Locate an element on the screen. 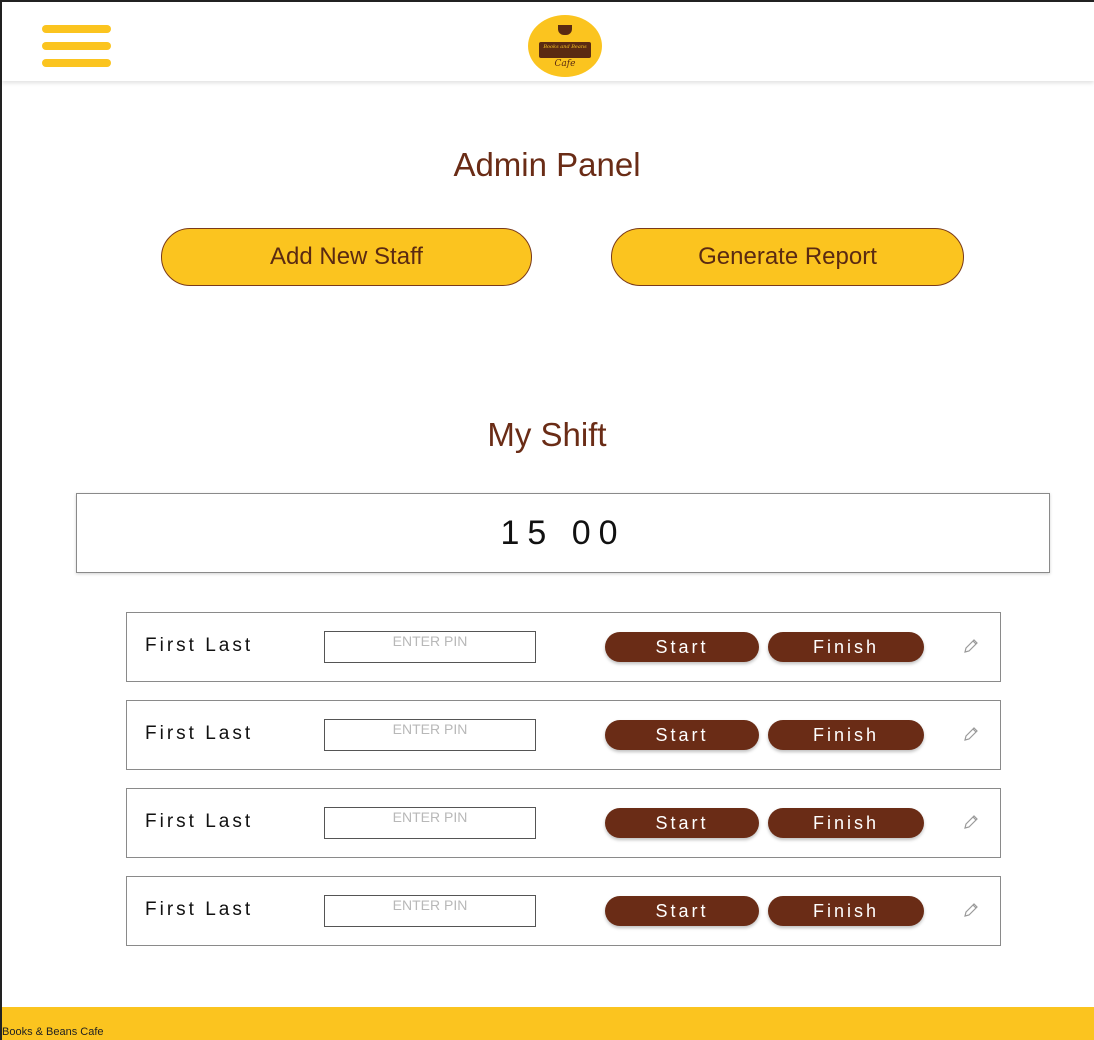 The height and width of the screenshot is (1040, 1094). admin-panel-title: Admin Panel is located at coordinates (547, 164).